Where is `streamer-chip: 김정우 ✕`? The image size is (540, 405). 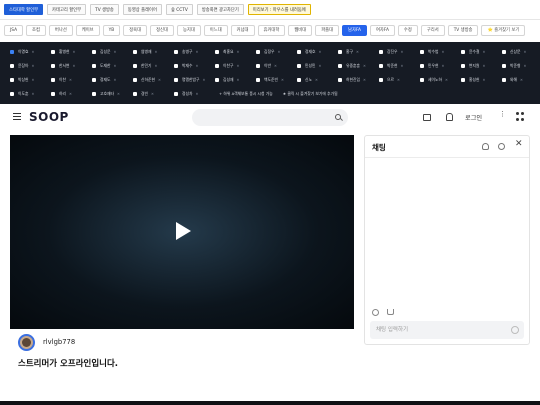
streamer-chip: 김정우 ✕ is located at coordinates (273, 51).